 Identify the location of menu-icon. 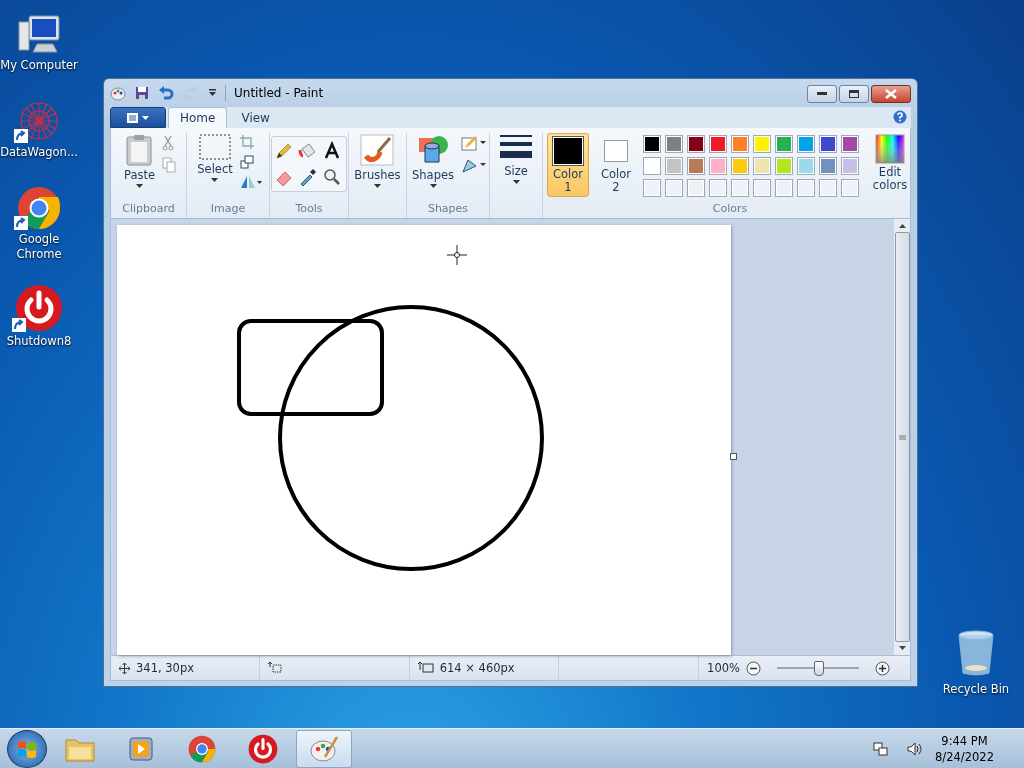
(138, 117).